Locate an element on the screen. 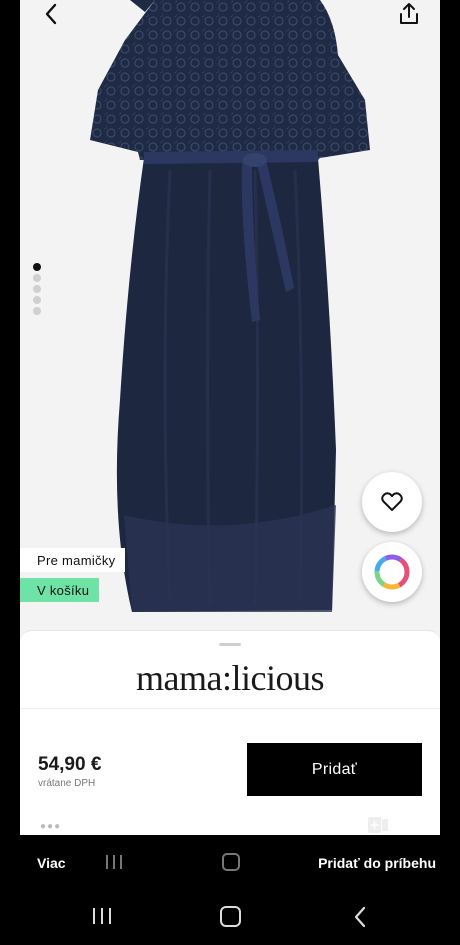  back-nav-icon is located at coordinates (360, 917).